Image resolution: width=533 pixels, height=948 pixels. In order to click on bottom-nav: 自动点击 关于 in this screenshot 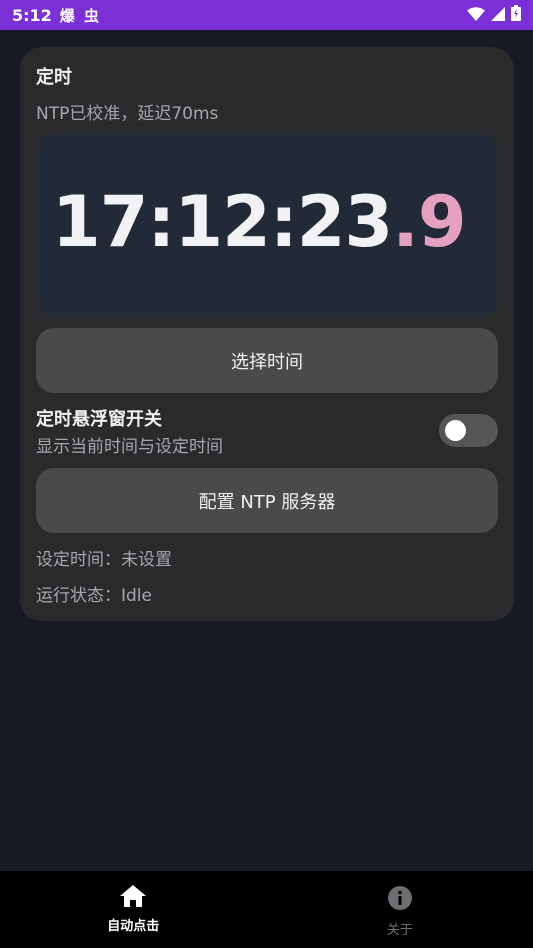, I will do `click(266, 909)`.